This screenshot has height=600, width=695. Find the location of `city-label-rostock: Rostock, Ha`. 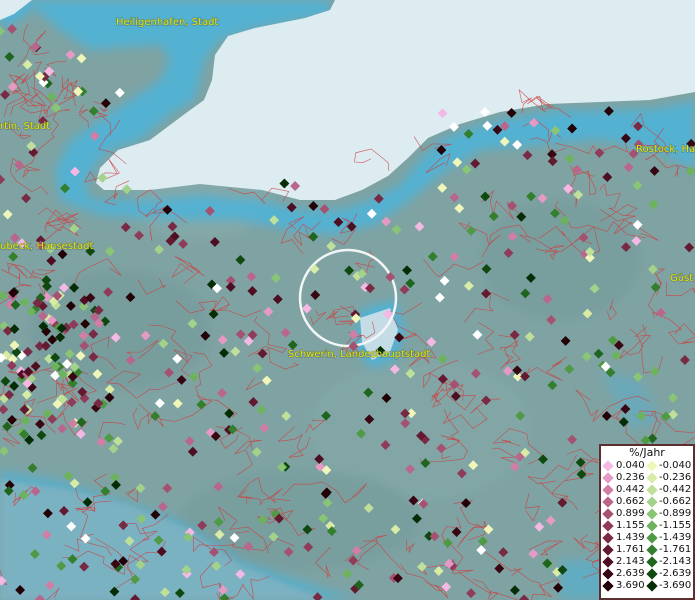

city-label-rostock: Rostock, Ha is located at coordinates (665, 149).